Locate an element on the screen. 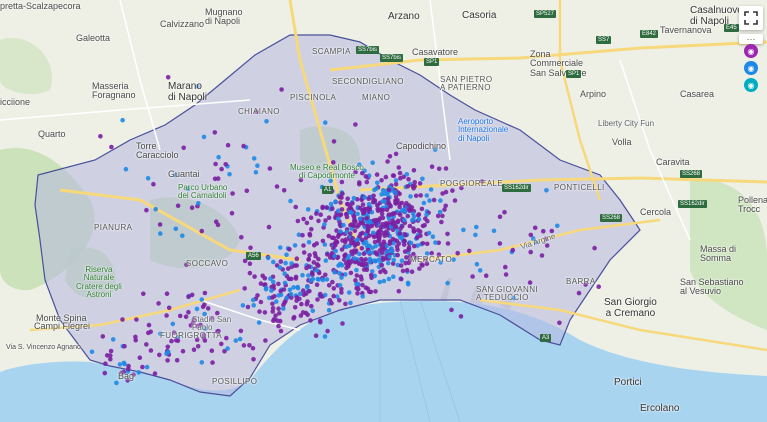 This screenshot has height=422, width=767. poi-liberty: Liberty City Fun is located at coordinates (626, 123).